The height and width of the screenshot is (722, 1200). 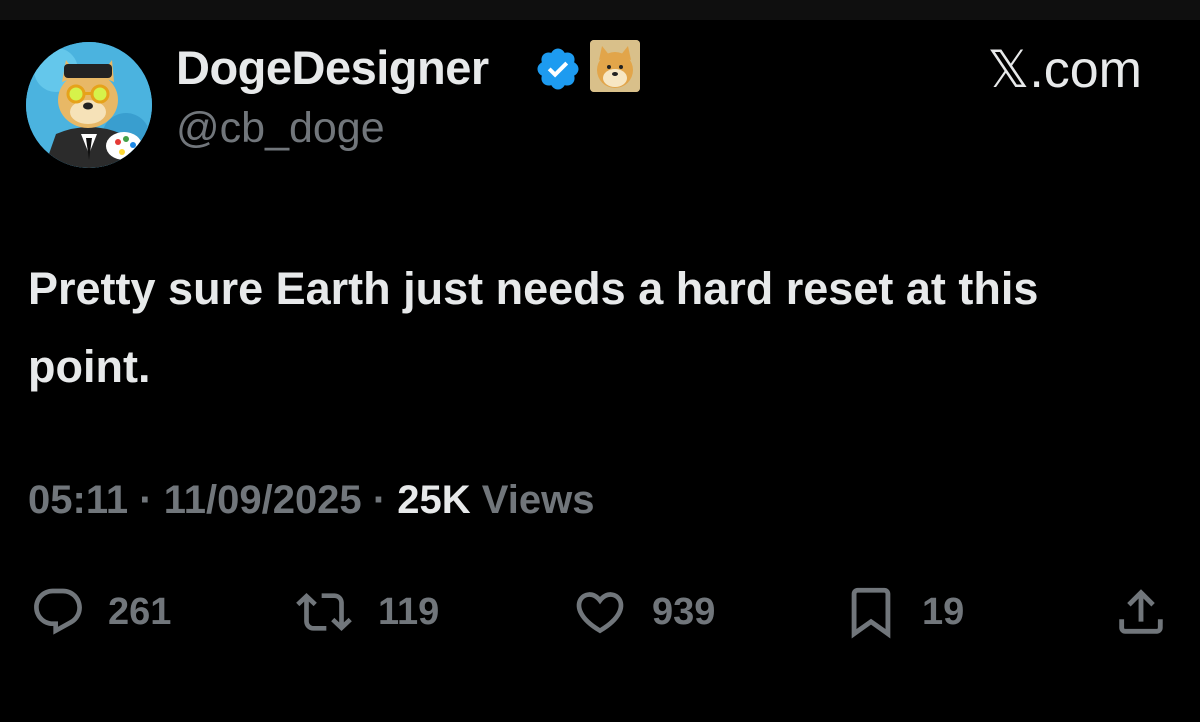 What do you see at coordinates (78, 500) in the screenshot?
I see `tweet-time: 05:11` at bounding box center [78, 500].